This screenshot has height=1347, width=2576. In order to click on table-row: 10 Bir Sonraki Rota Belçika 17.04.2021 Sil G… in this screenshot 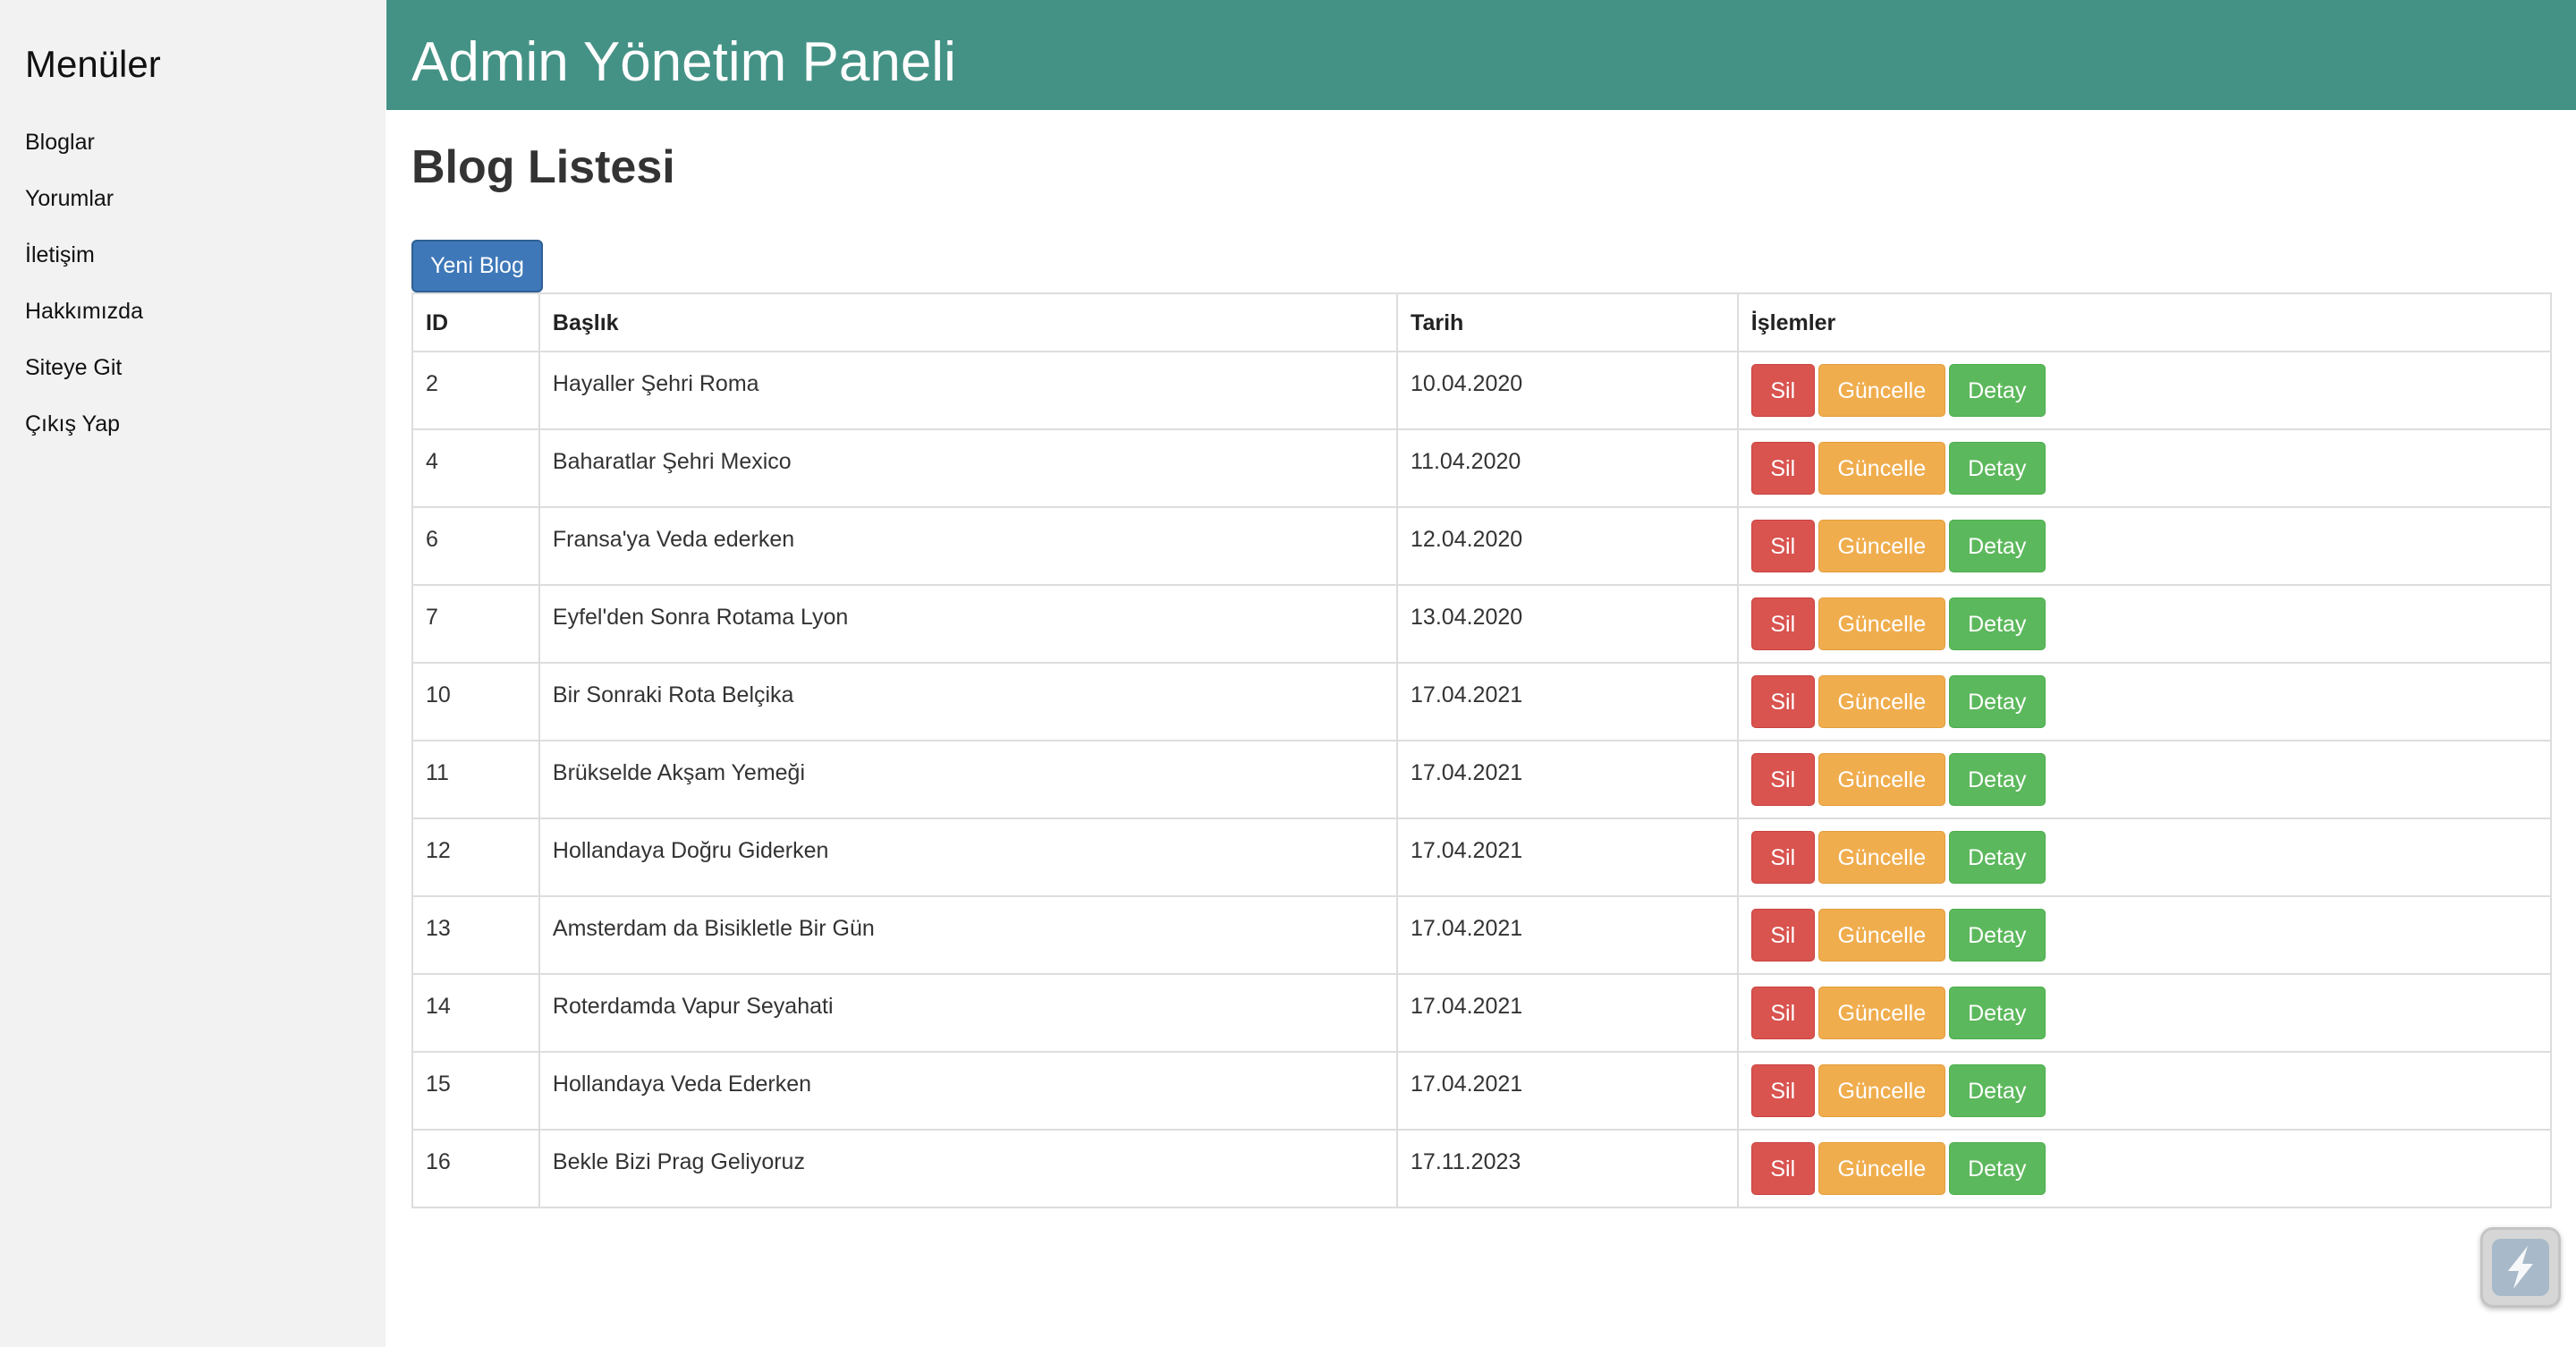, I will do `click(1482, 701)`.